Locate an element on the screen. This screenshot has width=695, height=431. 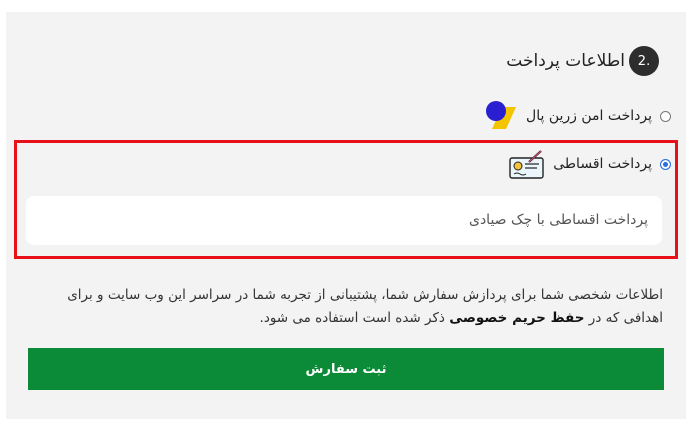
payment-option-zarinpal: پرداخت امن زرین پال is located at coordinates (577, 116).